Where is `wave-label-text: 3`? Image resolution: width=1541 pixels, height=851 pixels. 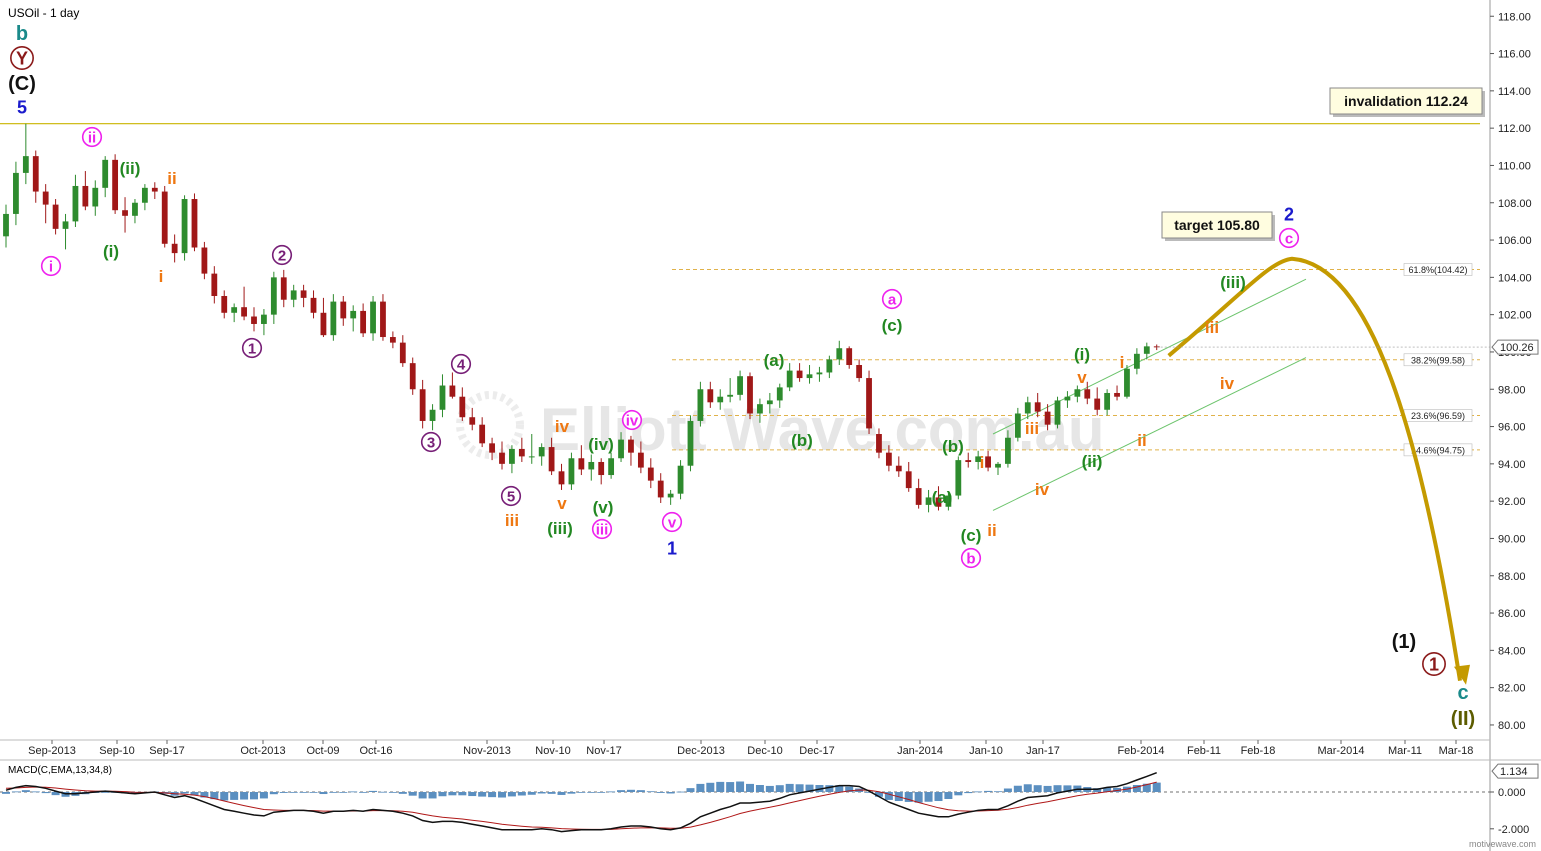
wave-label-text: 3 is located at coordinates (431, 442).